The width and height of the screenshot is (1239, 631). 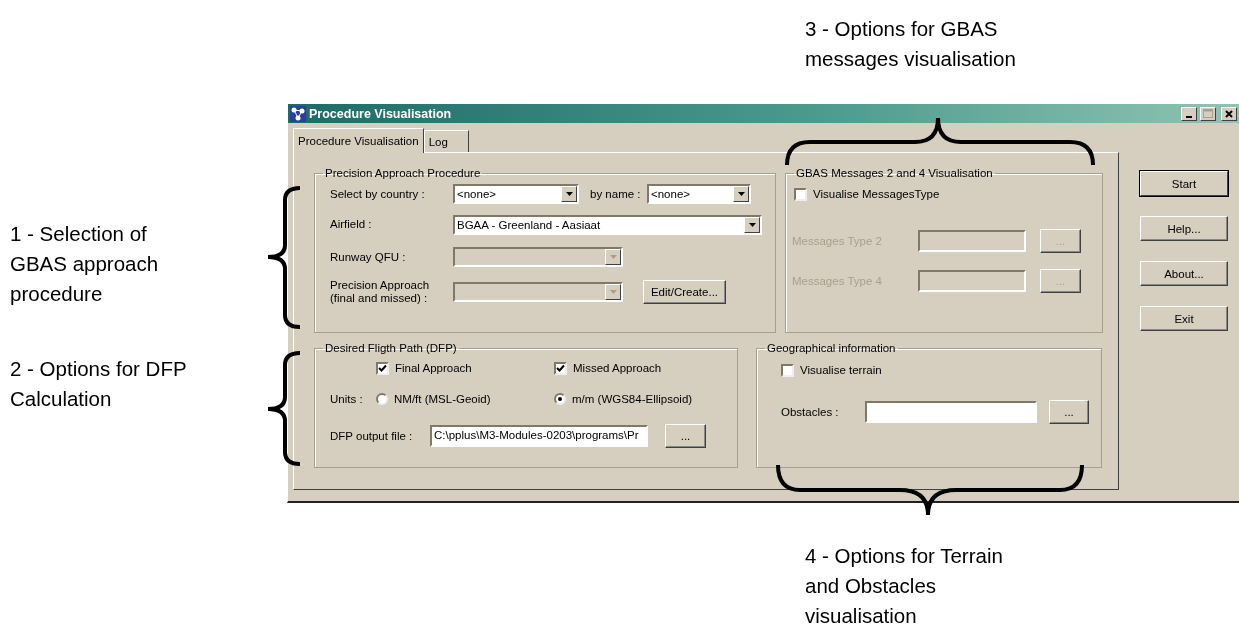 I want to click on close-icon, so click(x=1229, y=113).